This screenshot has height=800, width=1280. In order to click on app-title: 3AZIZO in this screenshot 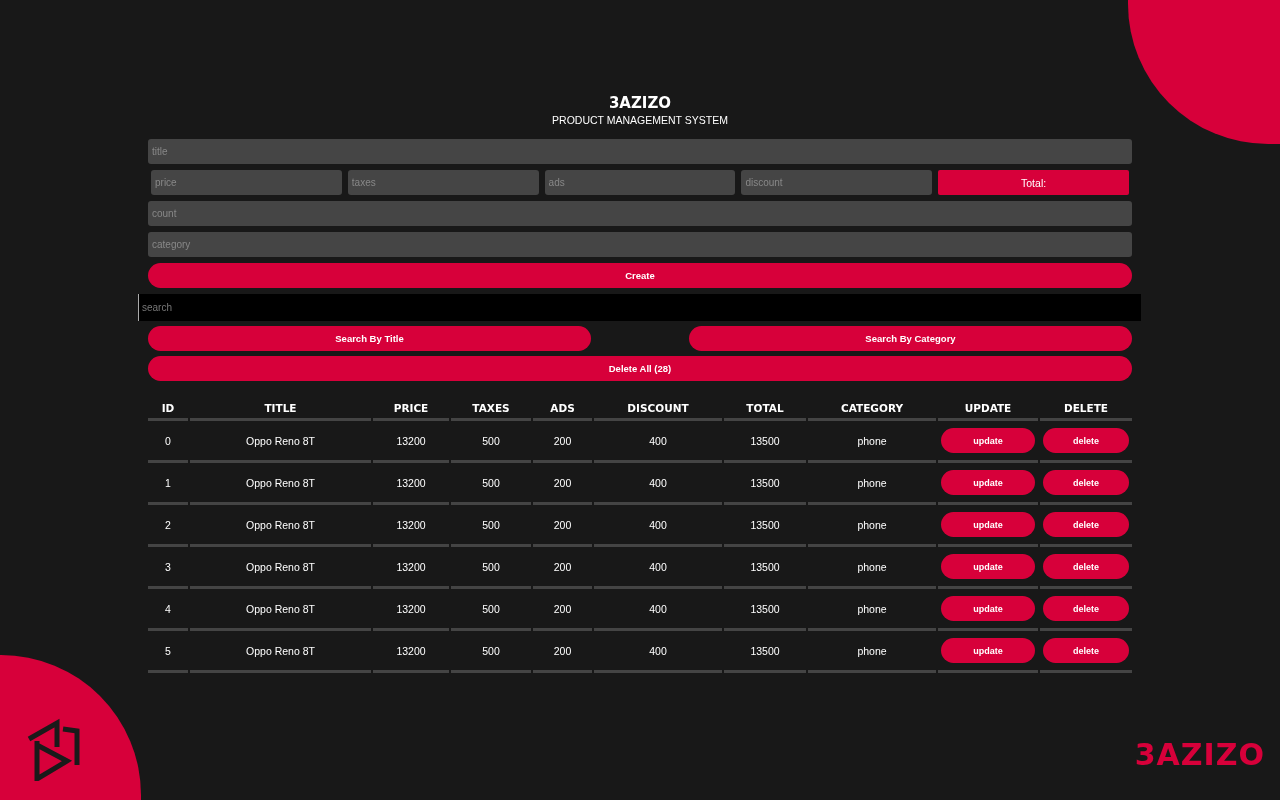, I will do `click(640, 103)`.